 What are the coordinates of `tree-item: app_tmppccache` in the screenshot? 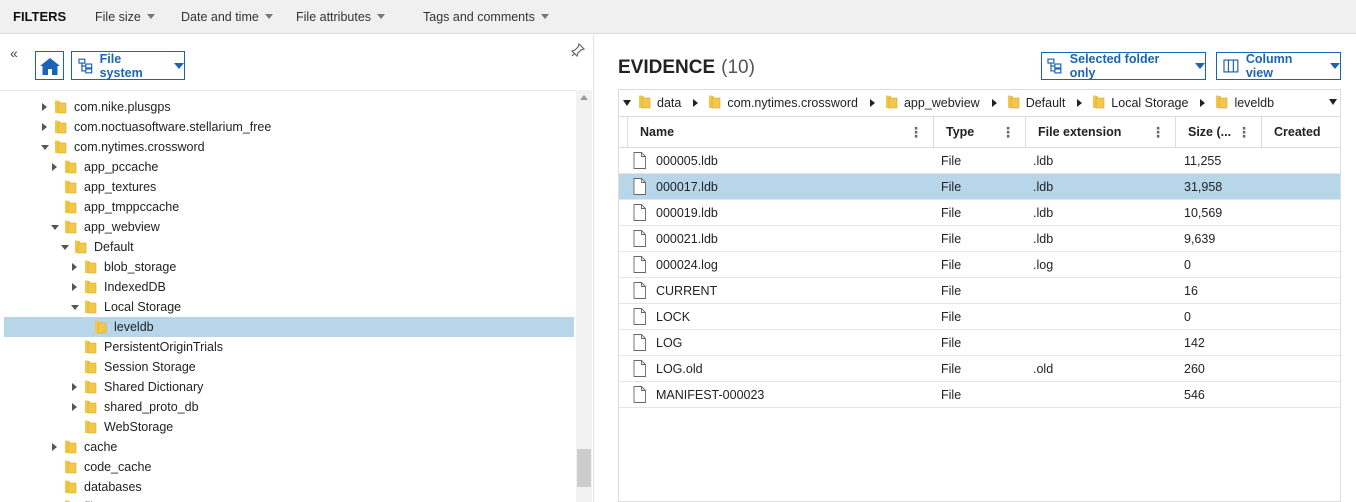 It's located at (289, 207).